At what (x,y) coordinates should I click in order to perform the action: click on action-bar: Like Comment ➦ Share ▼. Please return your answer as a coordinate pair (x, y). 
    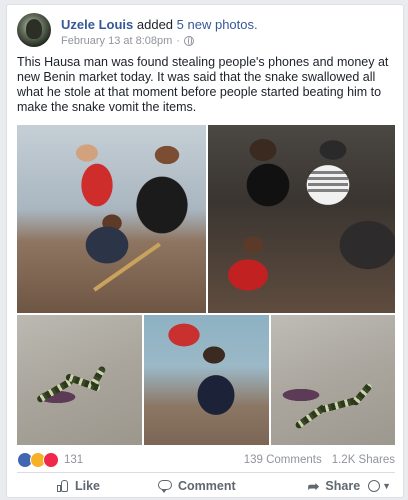
    Looking at the image, I should click on (206, 486).